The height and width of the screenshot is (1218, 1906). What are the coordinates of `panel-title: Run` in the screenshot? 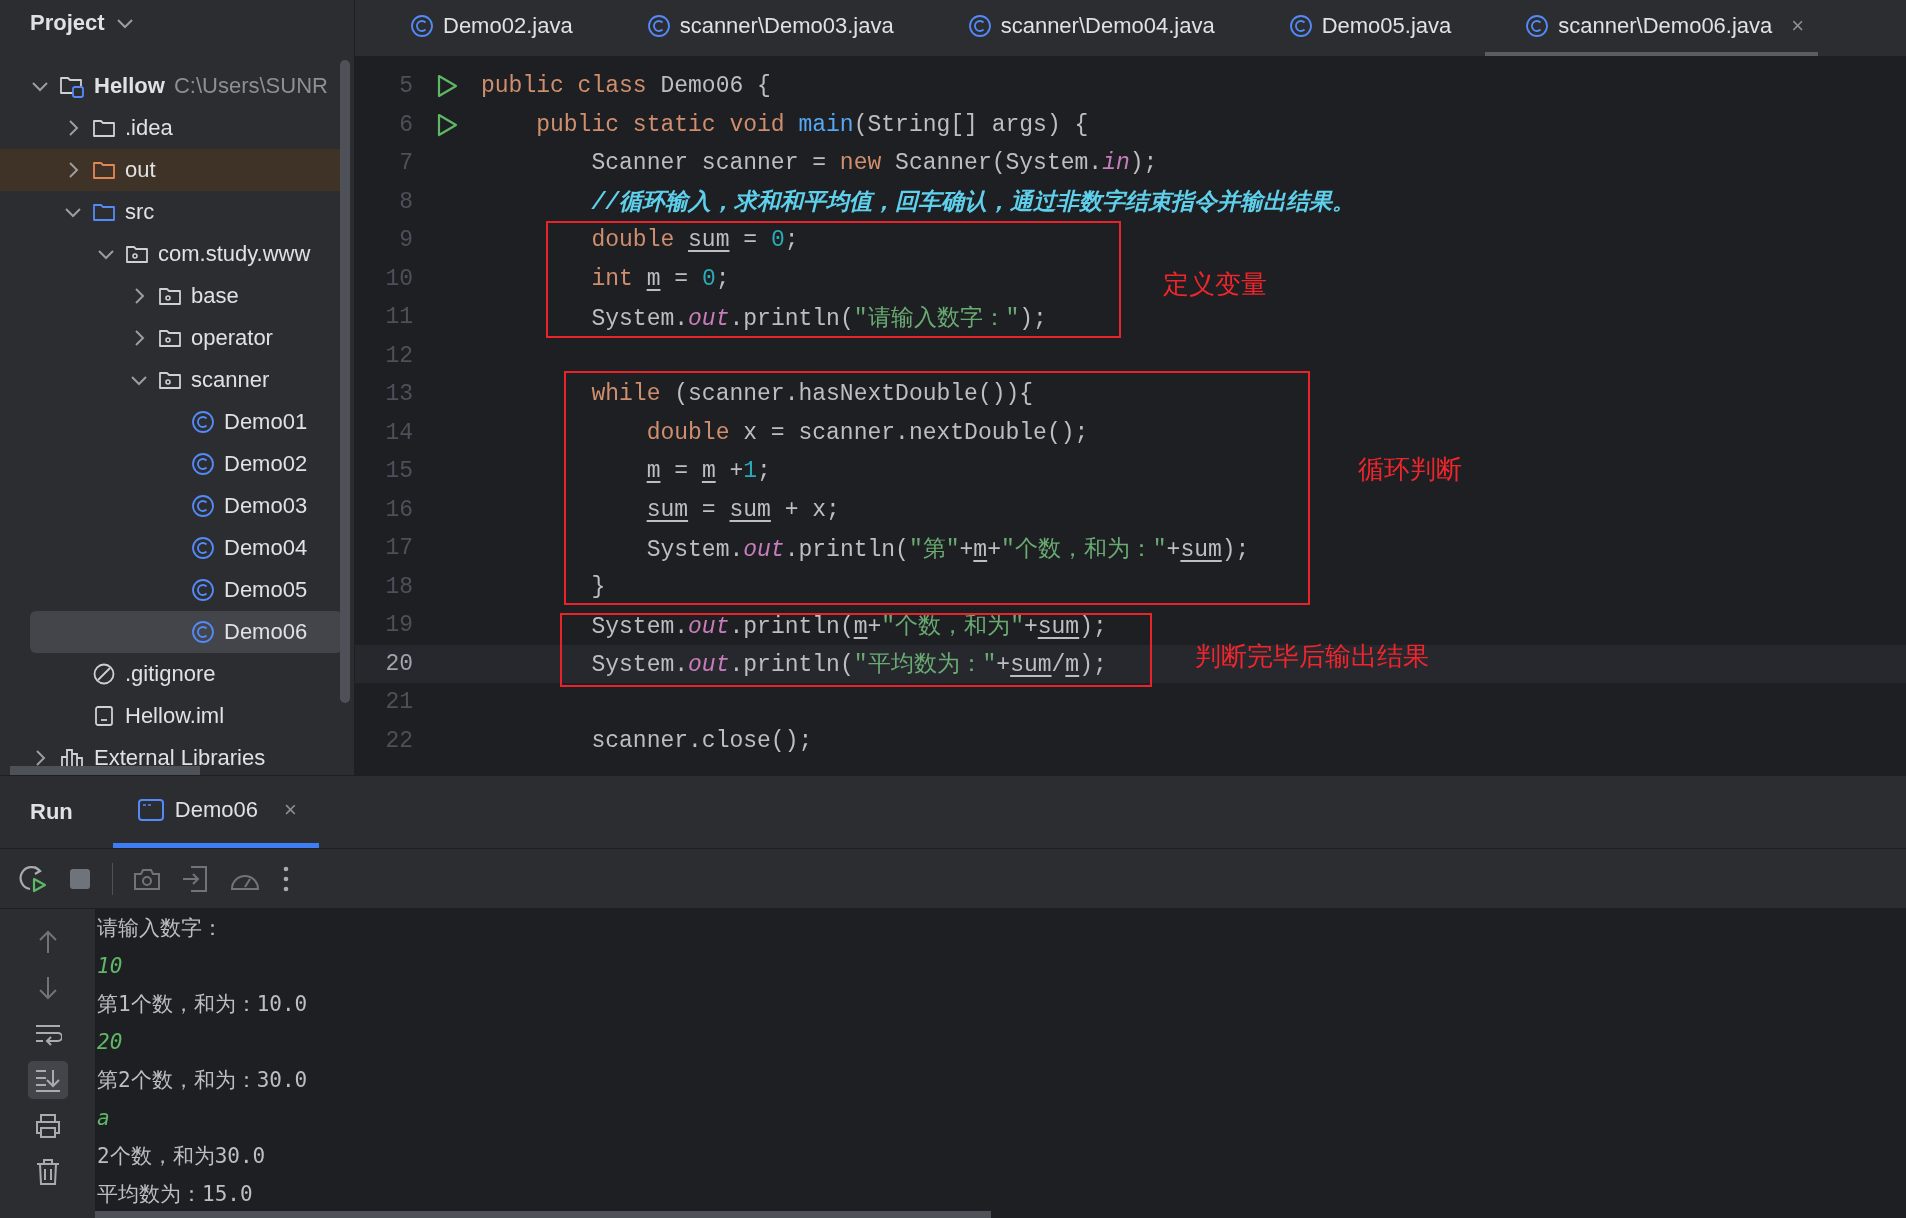 It's located at (51, 812).